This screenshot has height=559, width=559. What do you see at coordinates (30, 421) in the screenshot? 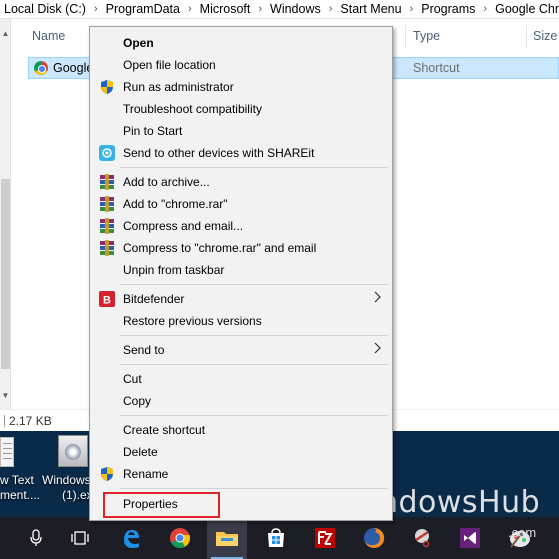
I see `status-selected-size: 2.17 KB` at bounding box center [30, 421].